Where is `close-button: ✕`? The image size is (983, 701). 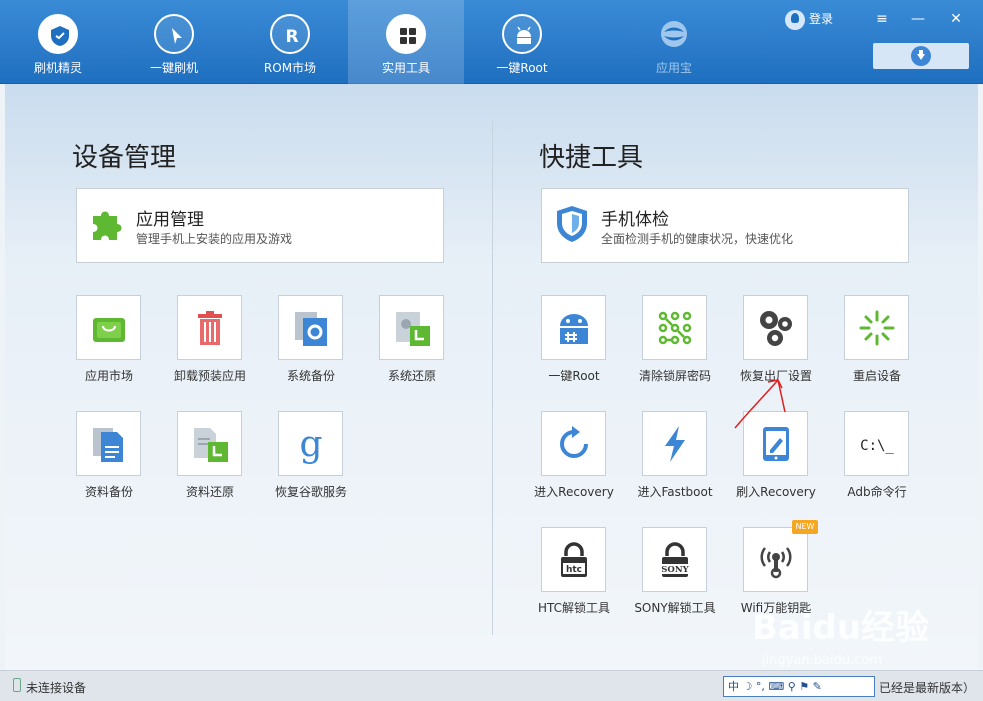 close-button: ✕ is located at coordinates (956, 19).